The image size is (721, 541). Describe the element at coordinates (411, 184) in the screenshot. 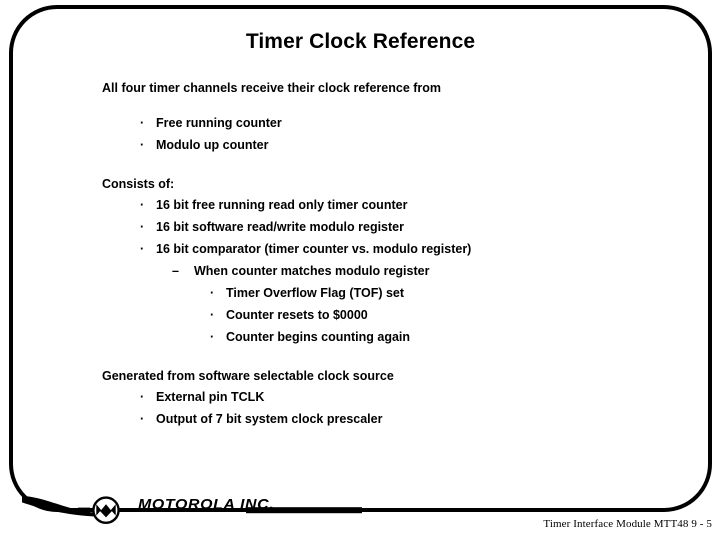

I see `body-line: Consists of:` at that location.